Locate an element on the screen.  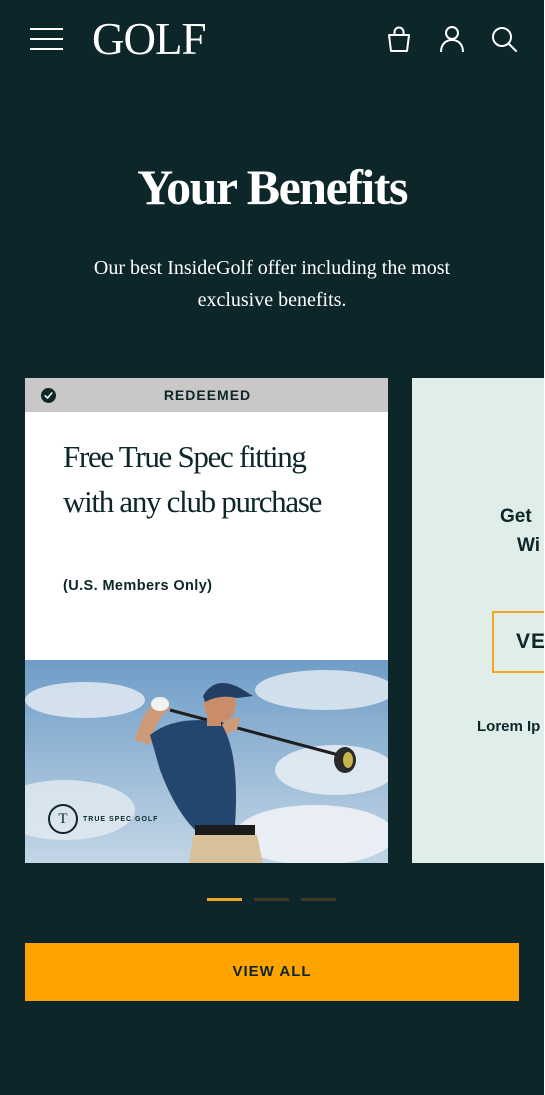
benefit-title: Get is located at coordinates (516, 516).